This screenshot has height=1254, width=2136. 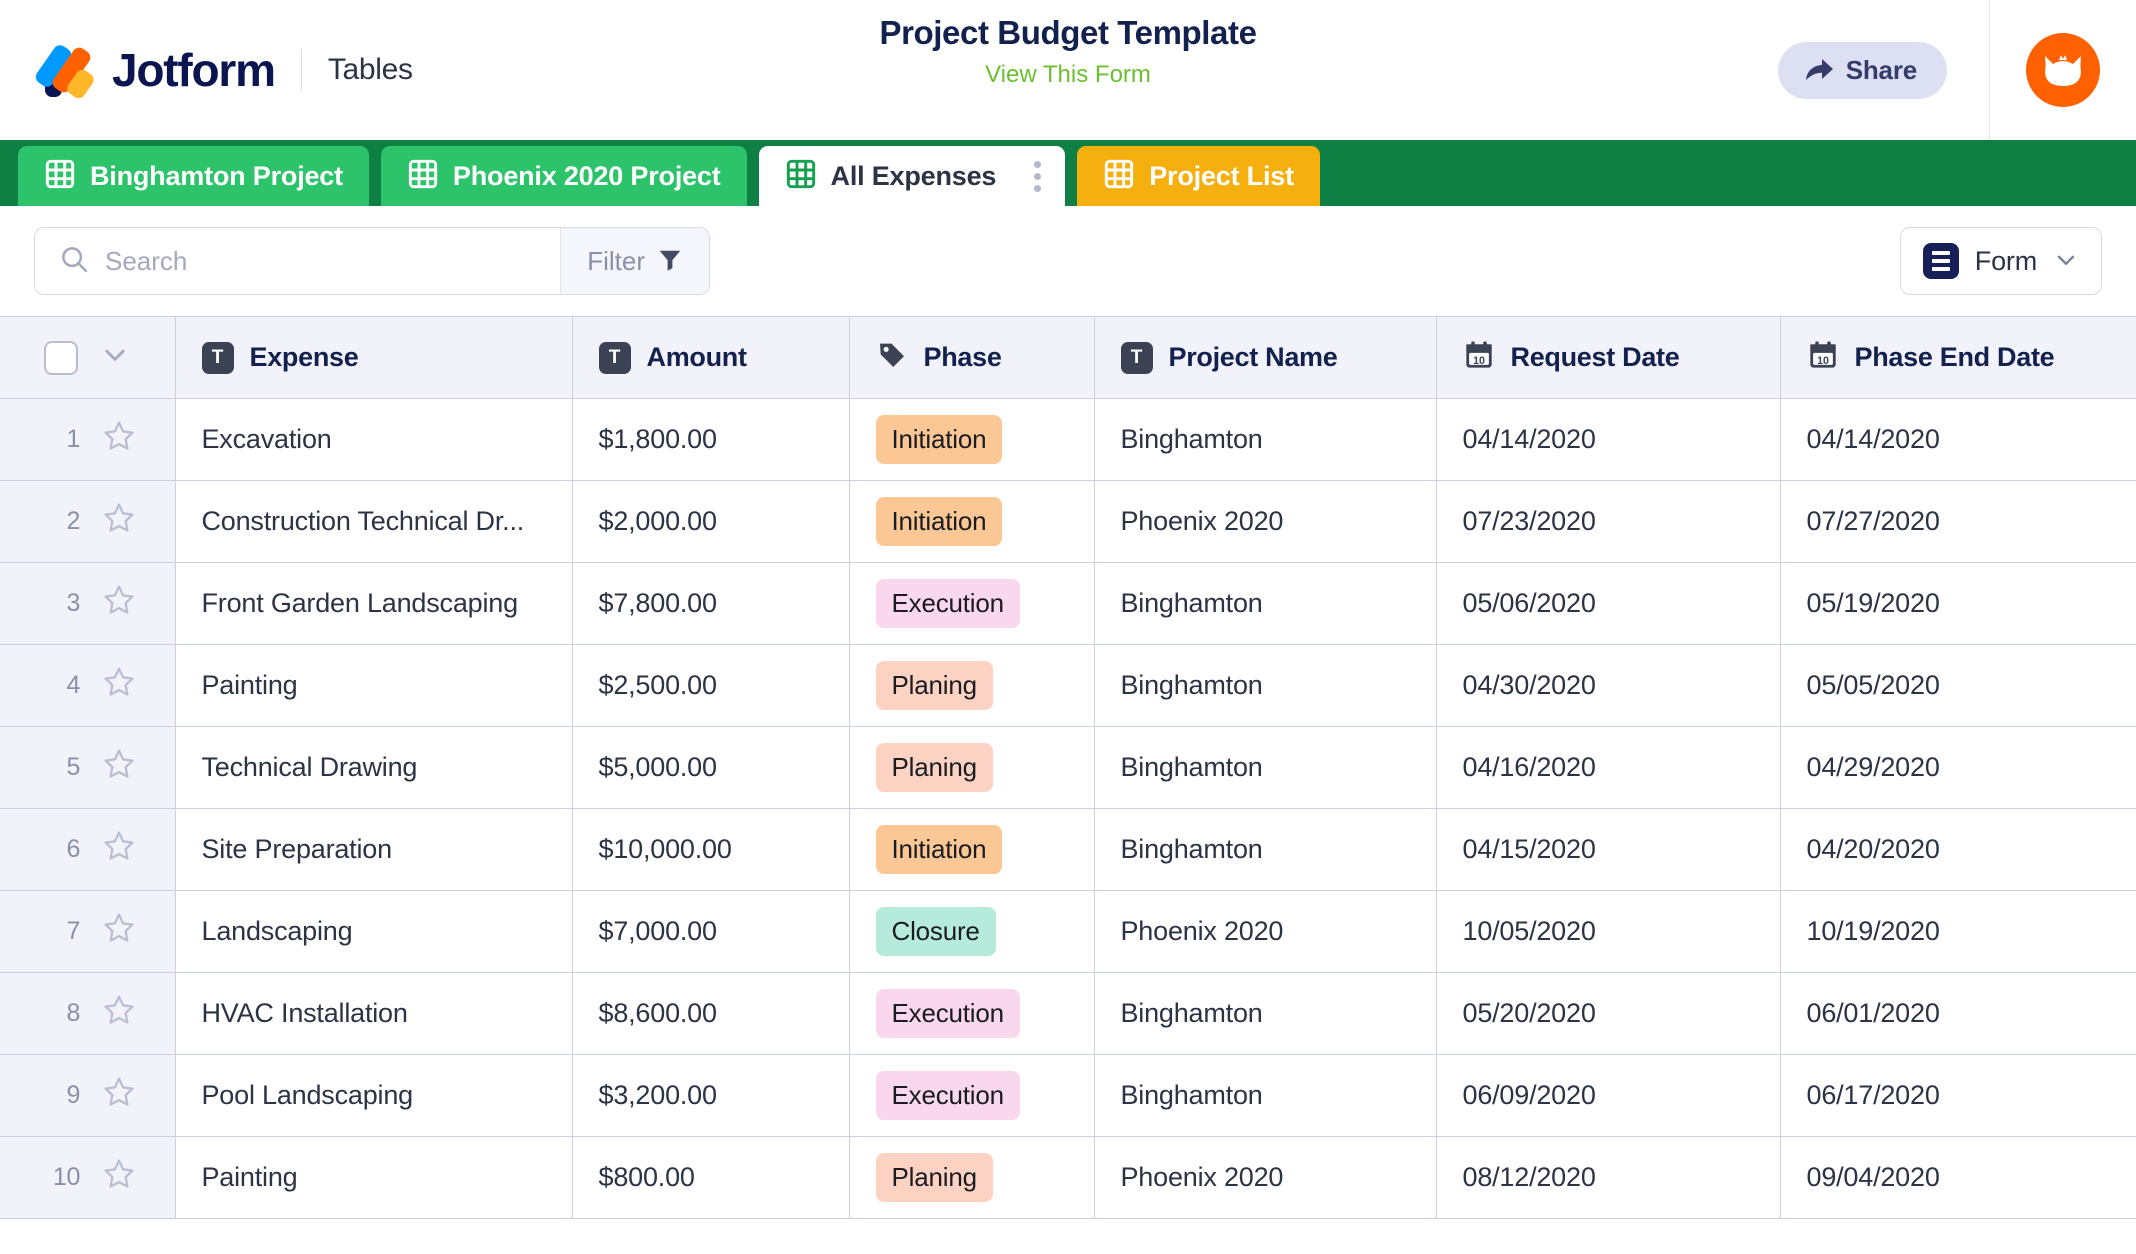 I want to click on cell-phase-end-date: 05/19/2020, so click(x=1958, y=603).